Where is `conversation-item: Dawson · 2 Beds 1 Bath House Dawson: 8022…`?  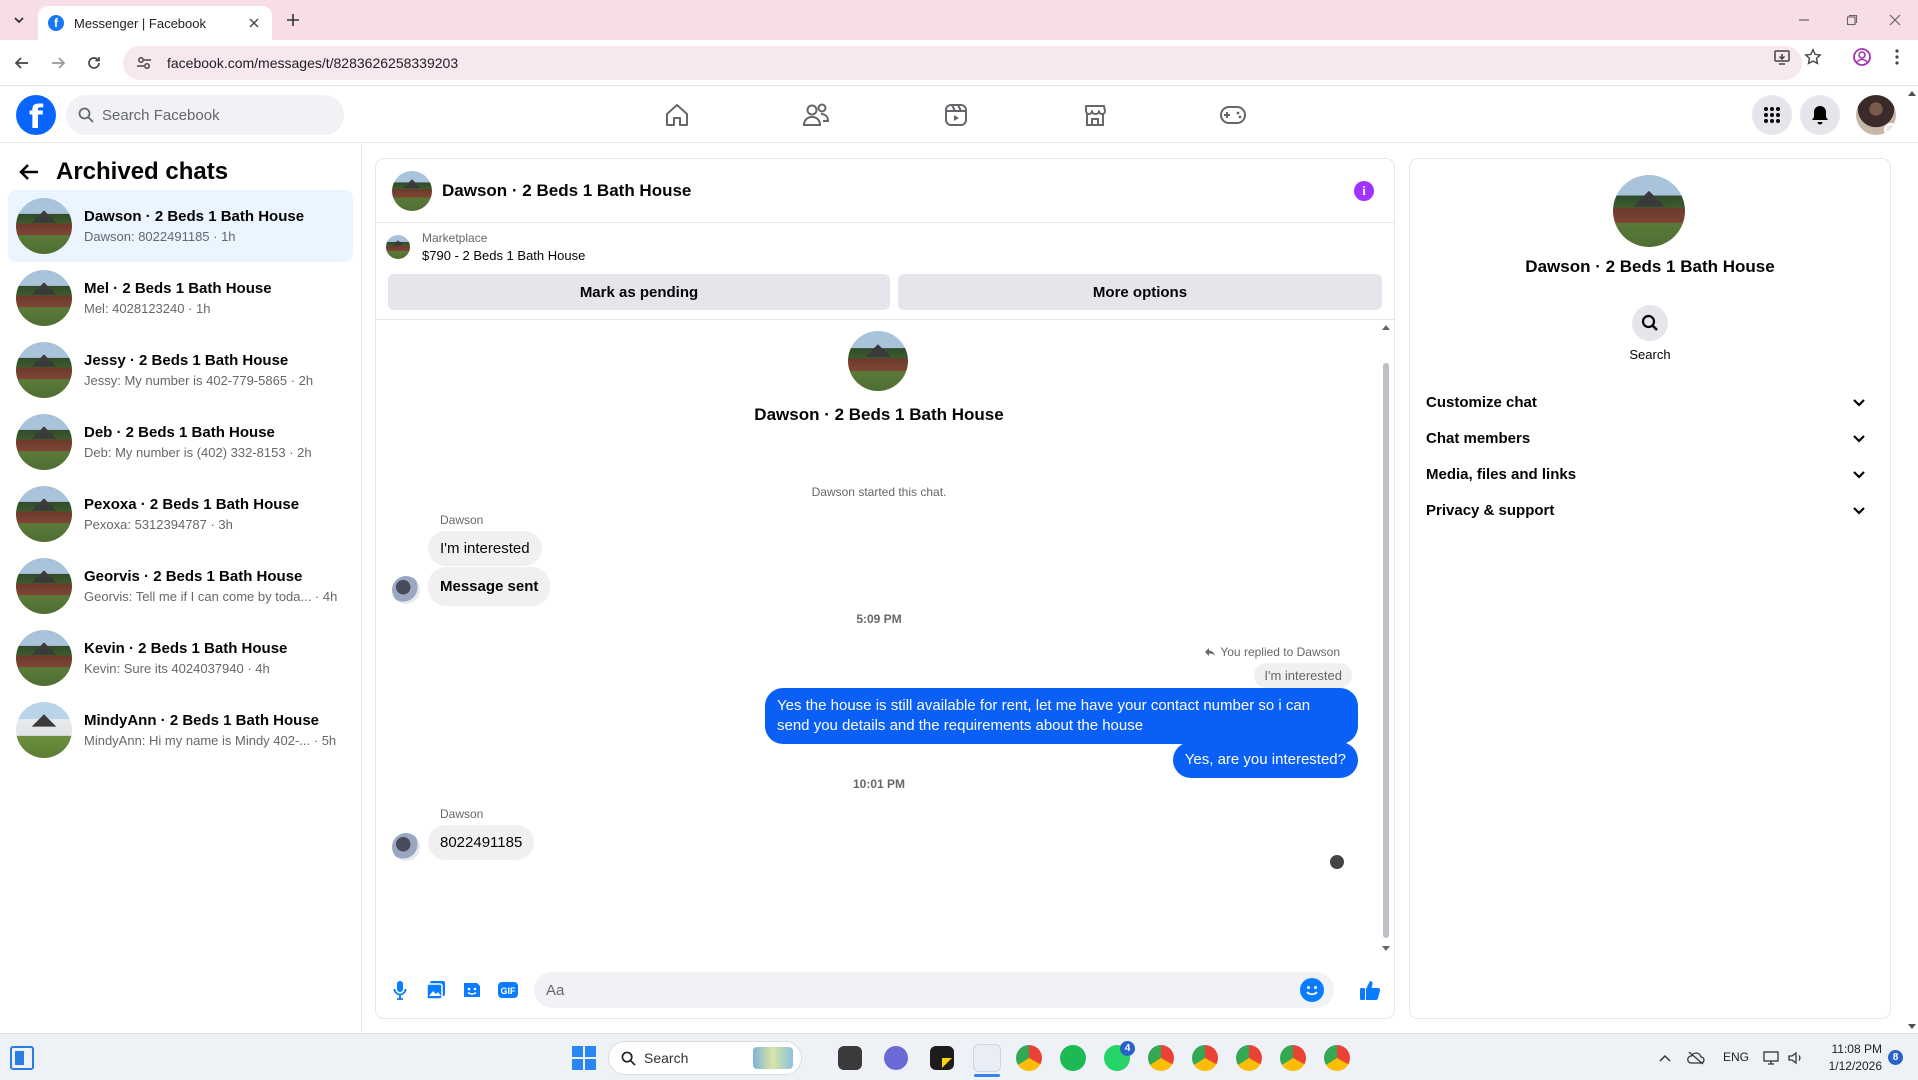 conversation-item: Dawson · 2 Beds 1 Bath House Dawson: 8022… is located at coordinates (180, 226).